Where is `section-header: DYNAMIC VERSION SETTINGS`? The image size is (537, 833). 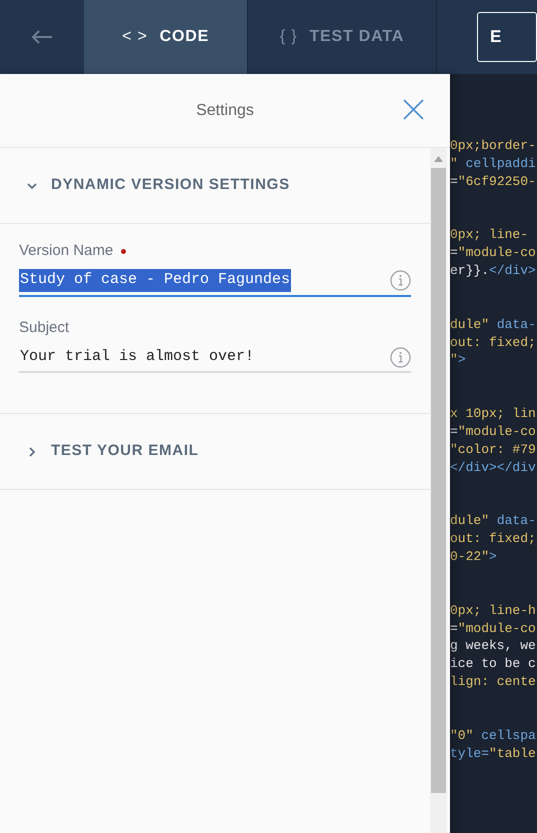
section-header: DYNAMIC VERSION SETTINGS is located at coordinates (215, 185).